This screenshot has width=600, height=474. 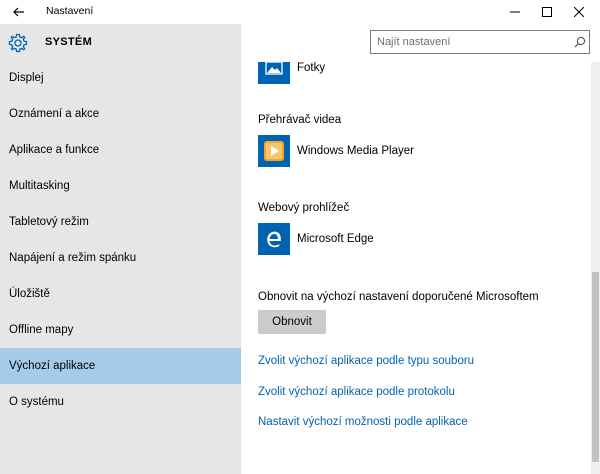 I want to click on reset-button: Obnovit, so click(x=292, y=322).